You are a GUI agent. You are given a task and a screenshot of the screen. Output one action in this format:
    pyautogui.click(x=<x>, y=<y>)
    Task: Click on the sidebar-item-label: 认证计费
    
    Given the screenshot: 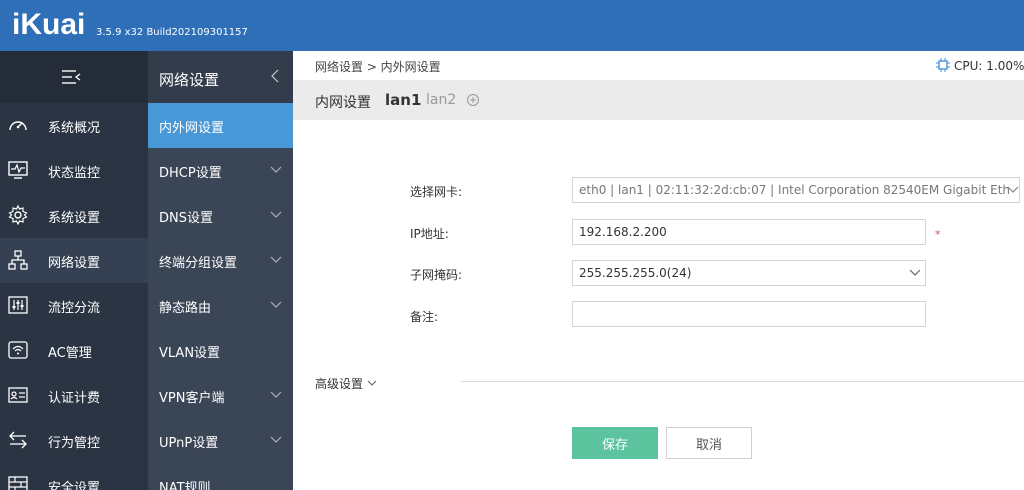 What is the action you would take?
    pyautogui.click(x=74, y=398)
    